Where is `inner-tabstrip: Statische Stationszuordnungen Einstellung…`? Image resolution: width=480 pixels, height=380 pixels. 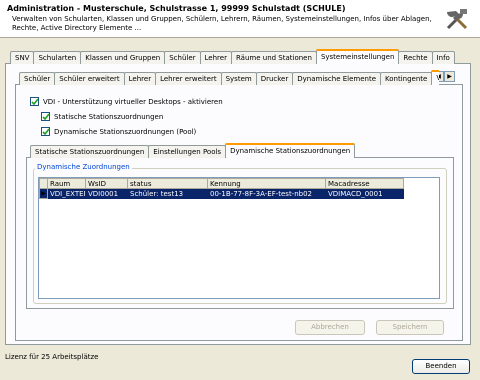 inner-tabstrip: Statische Stationszuordnungen Einstellung… is located at coordinates (193, 150).